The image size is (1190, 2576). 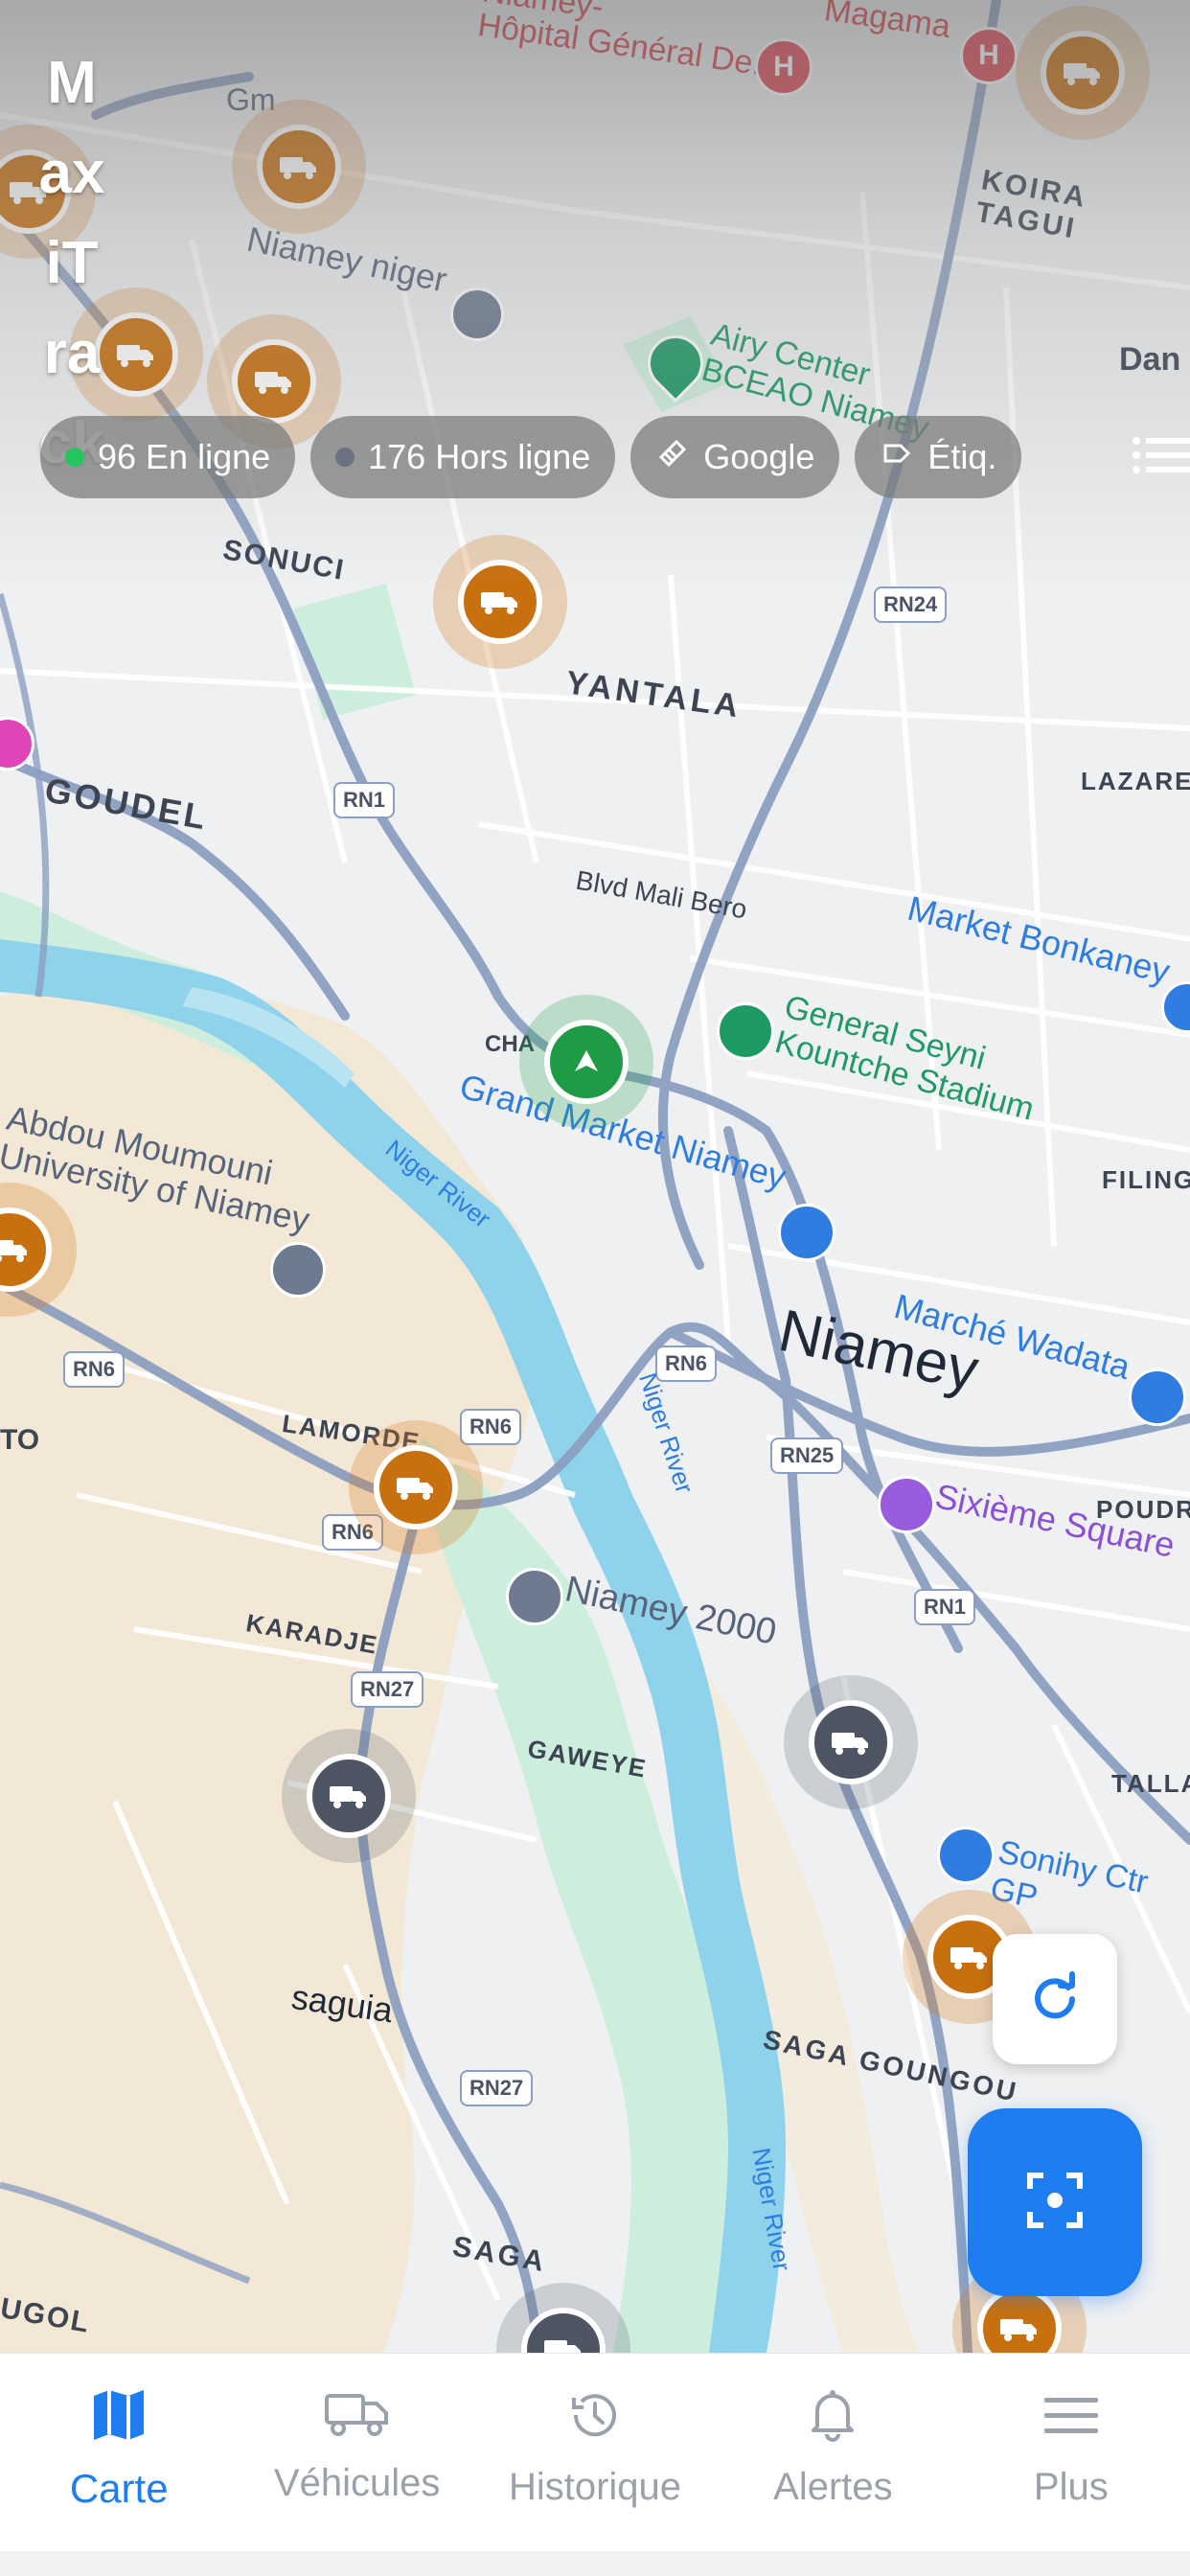 I want to click on hospital-icon: H, so click(x=783, y=67).